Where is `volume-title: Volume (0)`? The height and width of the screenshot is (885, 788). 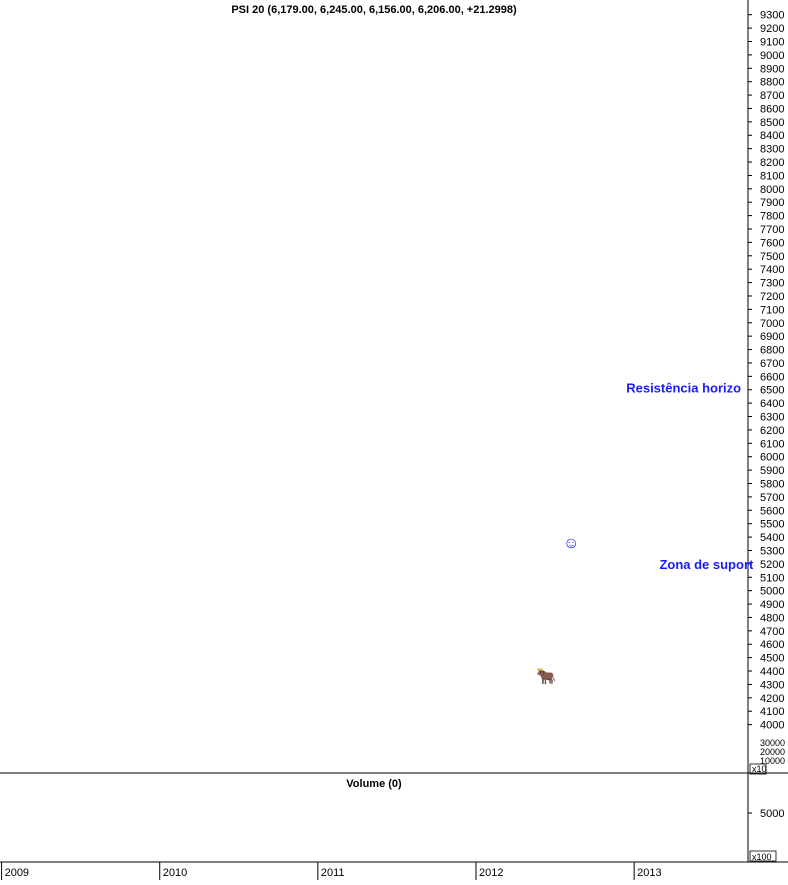
volume-title: Volume (0) is located at coordinates (374, 784).